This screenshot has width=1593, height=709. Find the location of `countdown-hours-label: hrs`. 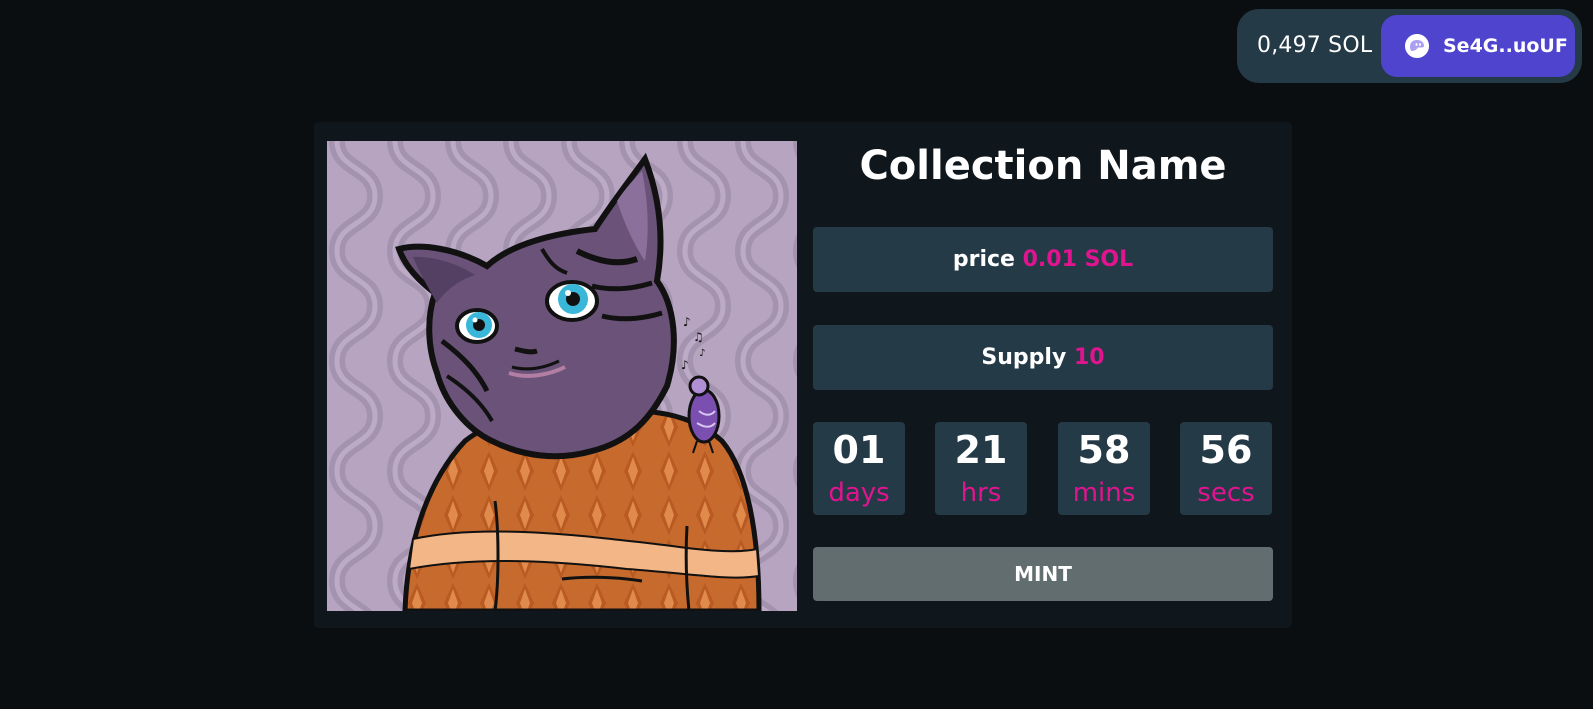

countdown-hours-label: hrs is located at coordinates (981, 493).